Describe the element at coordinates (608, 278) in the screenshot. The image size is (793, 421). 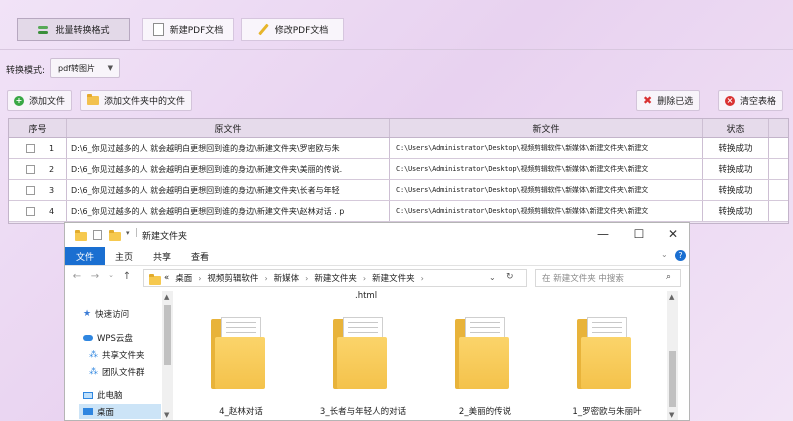
I see `search-input: 在 新建文件夹 中搜索 ⌕` at that location.